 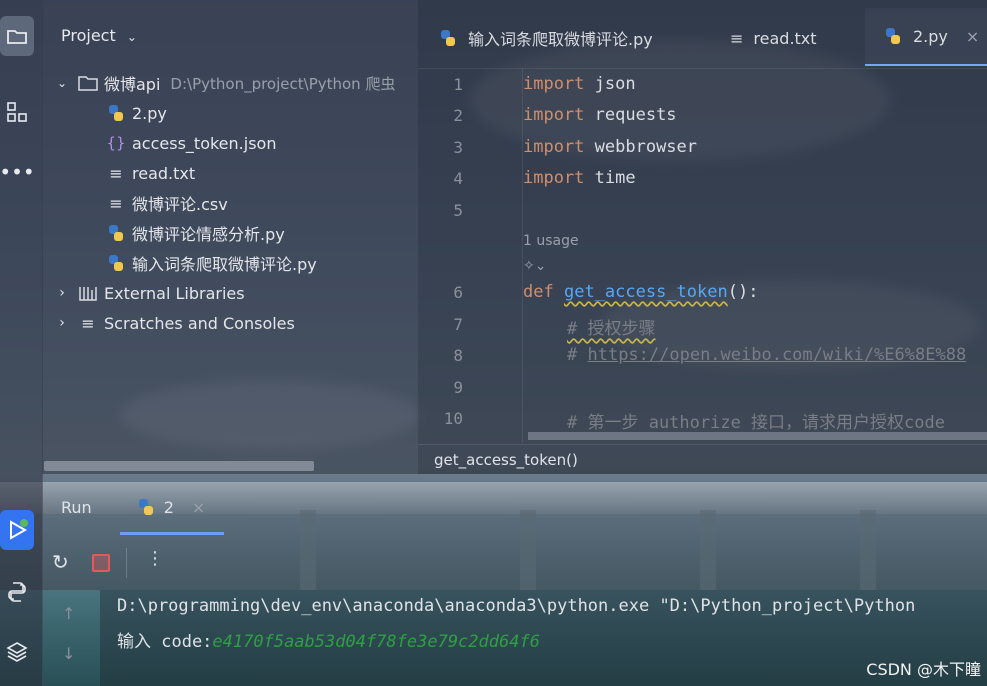 What do you see at coordinates (179, 466) in the screenshot?
I see `project-horizontal-scrollbar` at bounding box center [179, 466].